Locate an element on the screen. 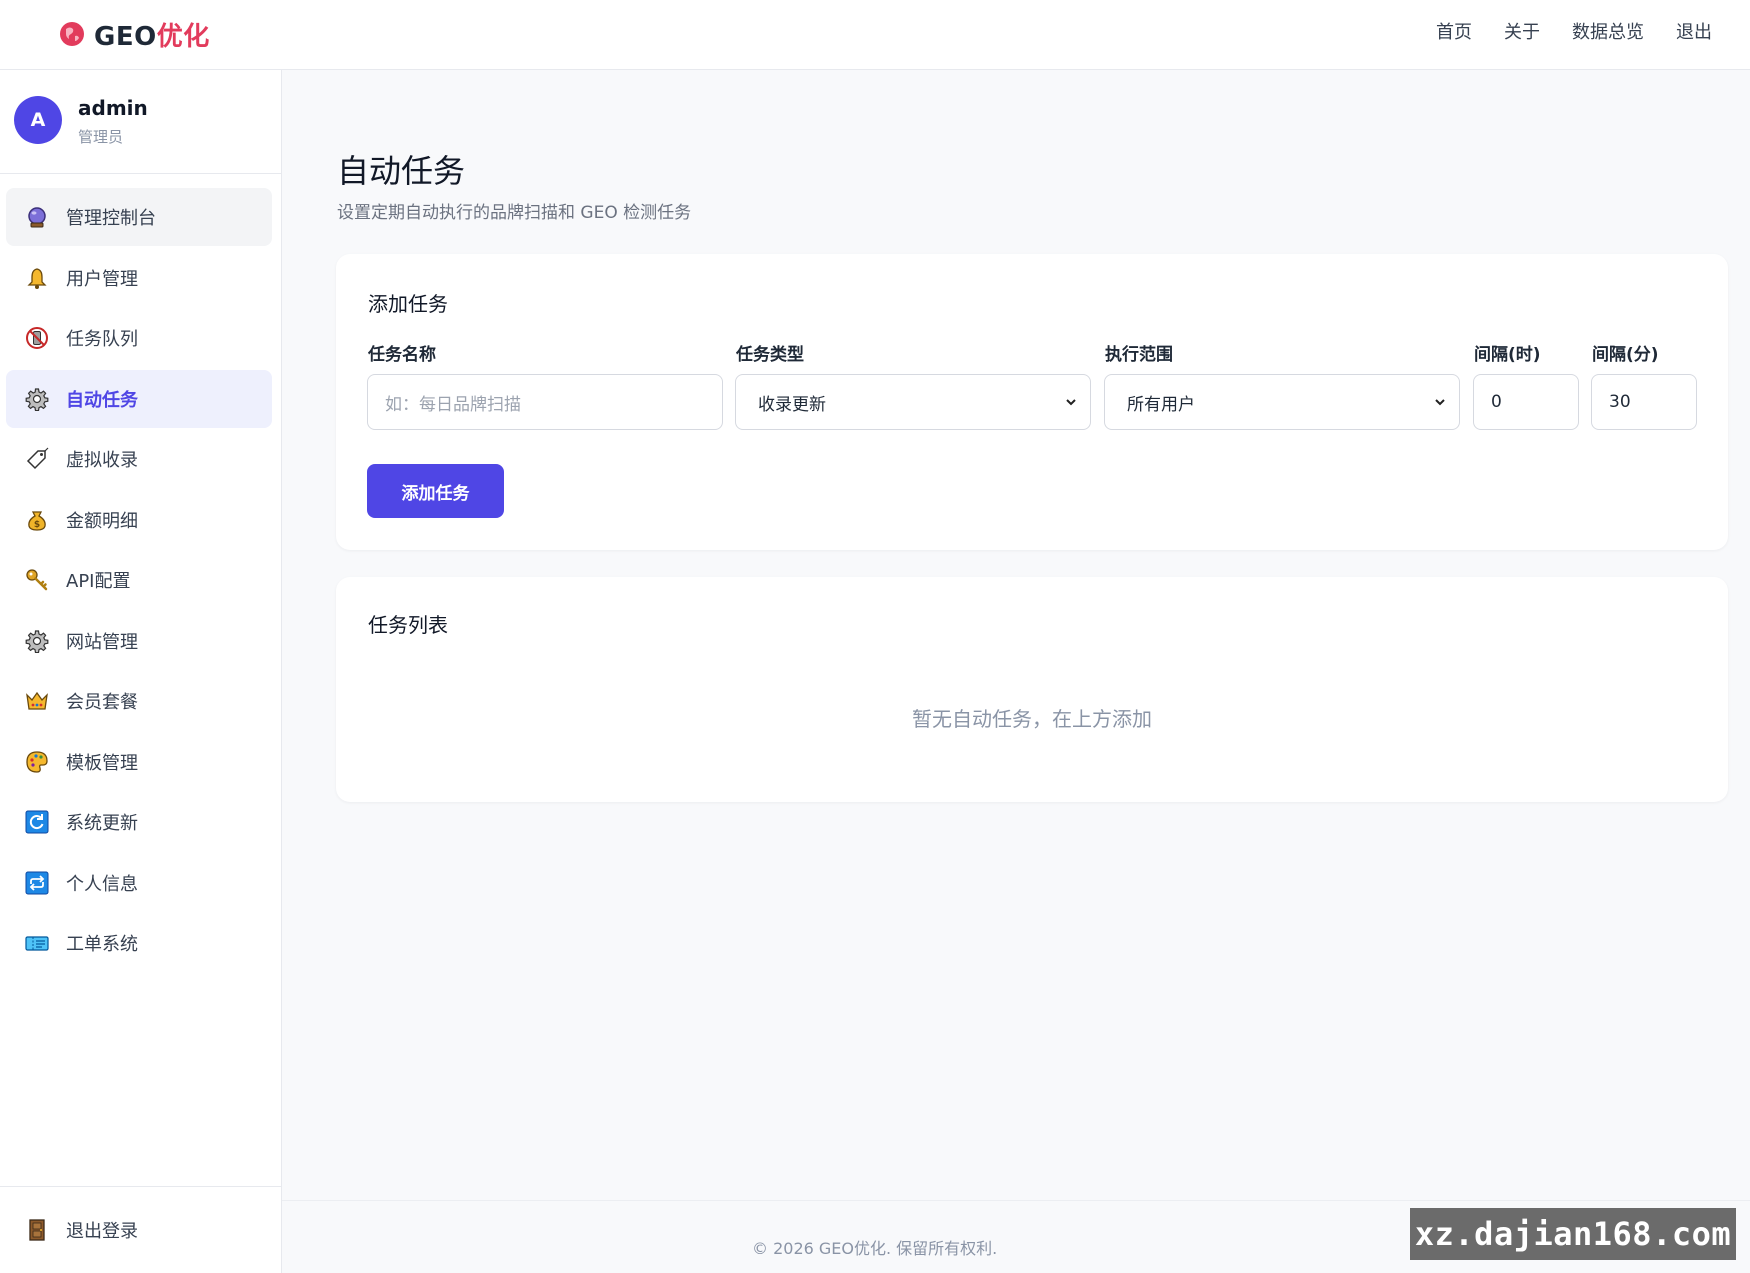 The width and height of the screenshot is (1750, 1273). sidebar-item-label: 用户管理 is located at coordinates (102, 279).